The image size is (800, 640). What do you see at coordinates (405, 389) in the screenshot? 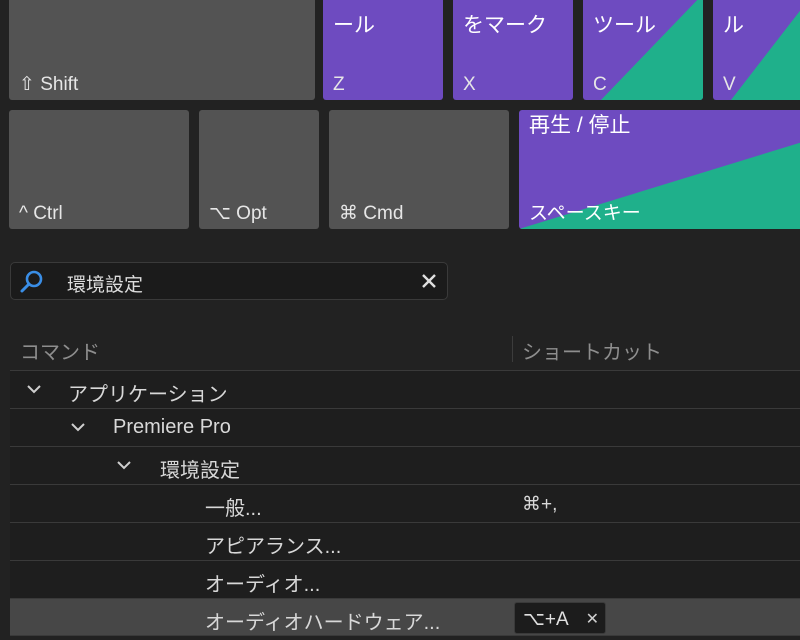
I see `tree-row-application: アプリケーション` at bounding box center [405, 389].